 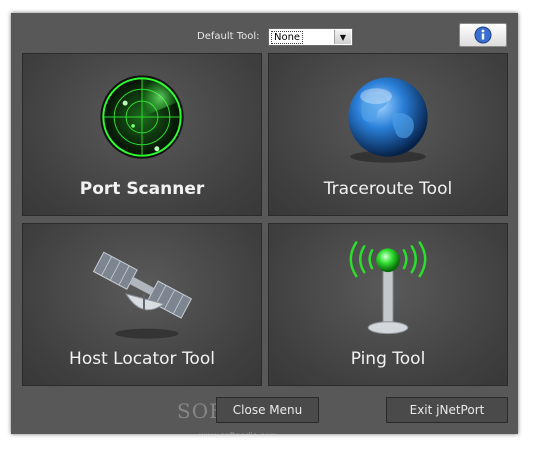 I want to click on ping-antenna-icon, so click(x=388, y=288).